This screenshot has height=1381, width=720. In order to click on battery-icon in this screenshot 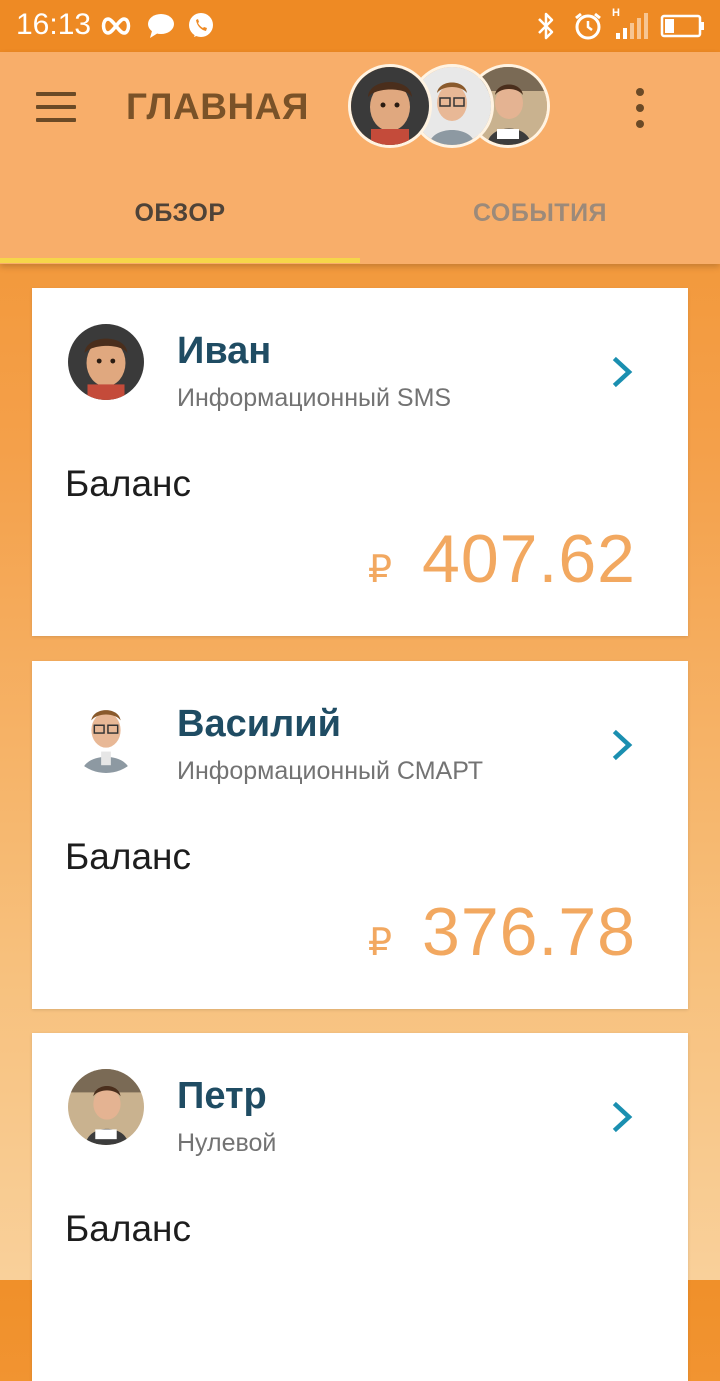, I will do `click(683, 26)`.